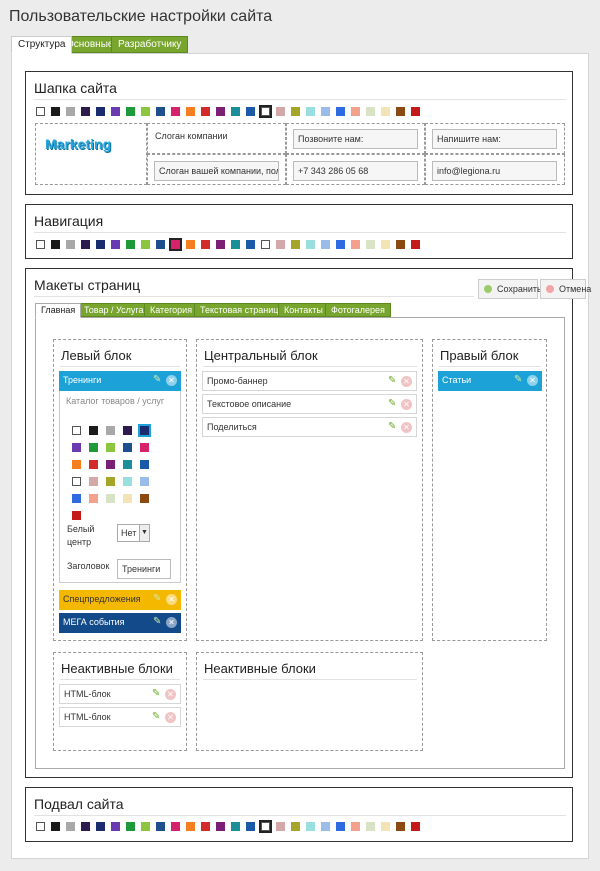  What do you see at coordinates (309, 381) in the screenshot?
I see `center-item-promo: Промо-баннер ✎ ✕` at bounding box center [309, 381].